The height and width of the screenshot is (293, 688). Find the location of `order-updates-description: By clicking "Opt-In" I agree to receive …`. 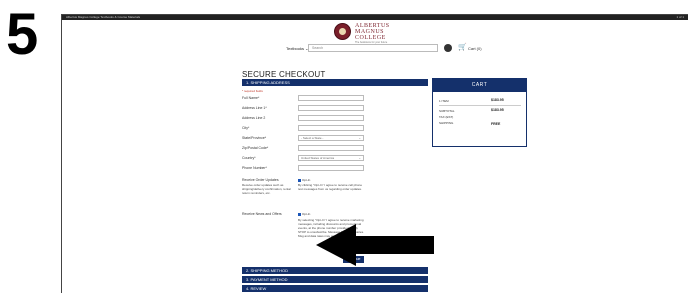

order-updates-description: By clicking "Opt-In" I agree to receive … is located at coordinates (330, 187).